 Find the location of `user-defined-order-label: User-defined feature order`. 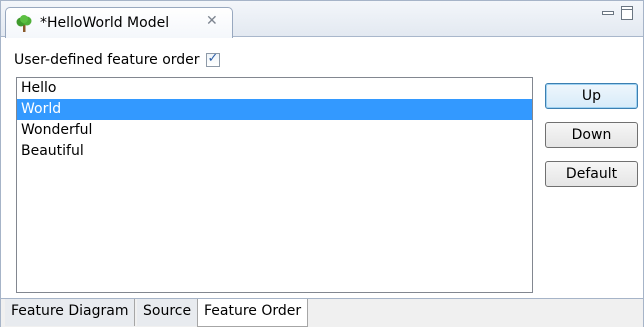

user-defined-order-label: User-defined feature order is located at coordinates (107, 60).